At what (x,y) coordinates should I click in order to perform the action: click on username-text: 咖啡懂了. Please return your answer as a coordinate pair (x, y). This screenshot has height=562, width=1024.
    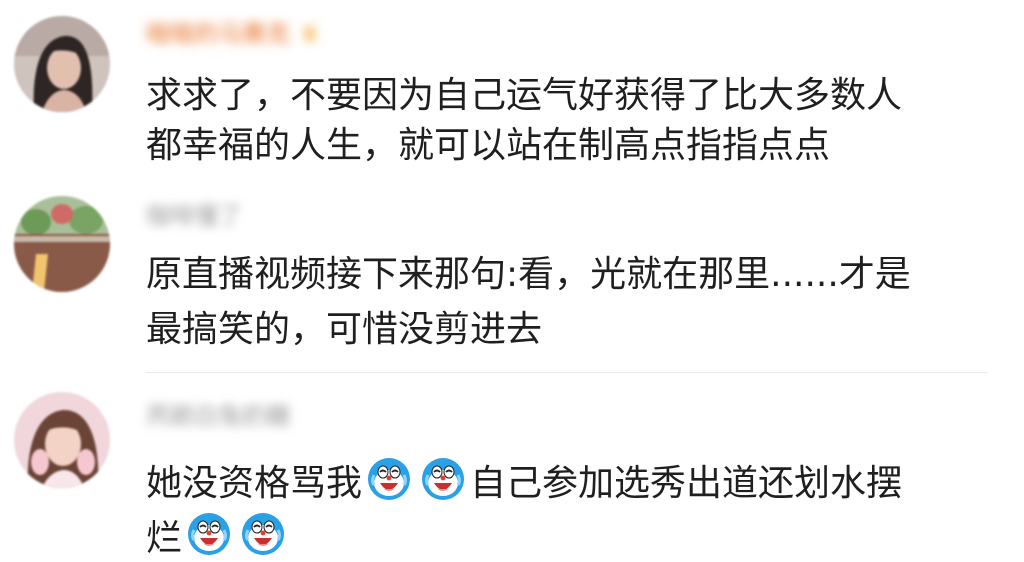
    Looking at the image, I should click on (194, 216).